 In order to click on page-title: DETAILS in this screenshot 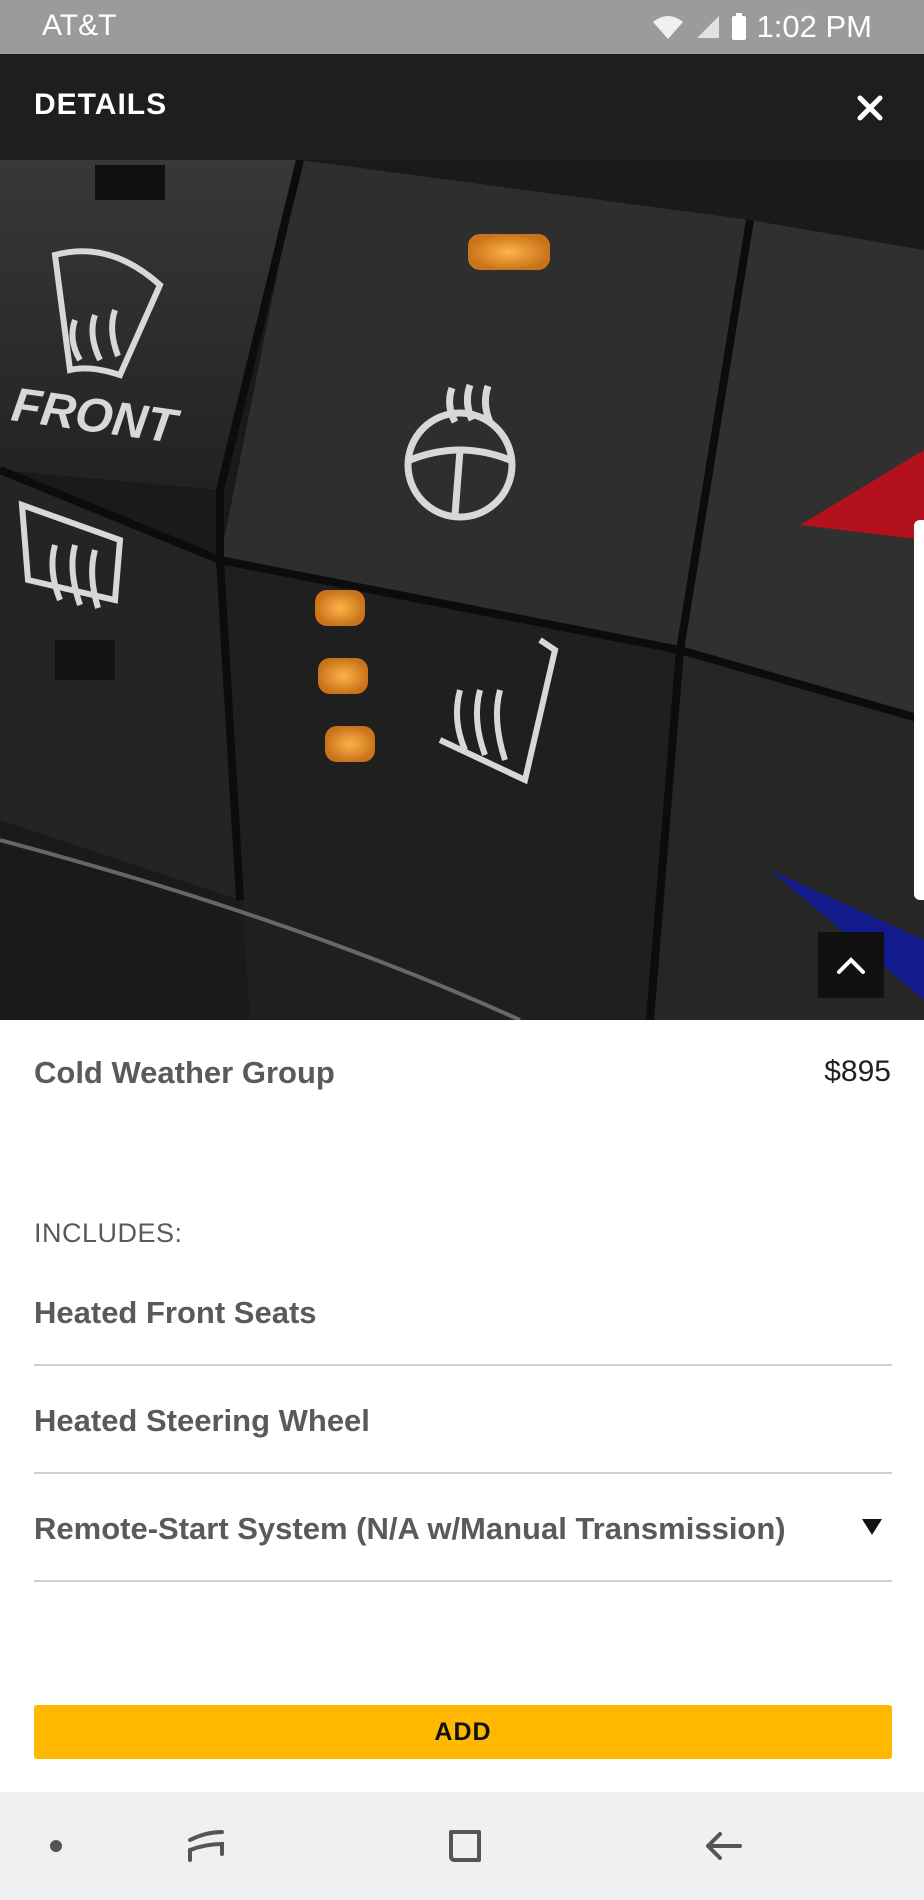, I will do `click(101, 104)`.